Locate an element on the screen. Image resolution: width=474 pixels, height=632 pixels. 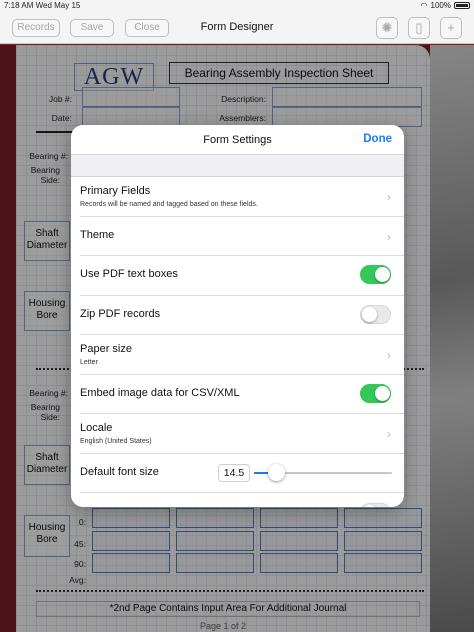
zip-pdf-row: Zip PDF records is located at coordinates (242, 315).